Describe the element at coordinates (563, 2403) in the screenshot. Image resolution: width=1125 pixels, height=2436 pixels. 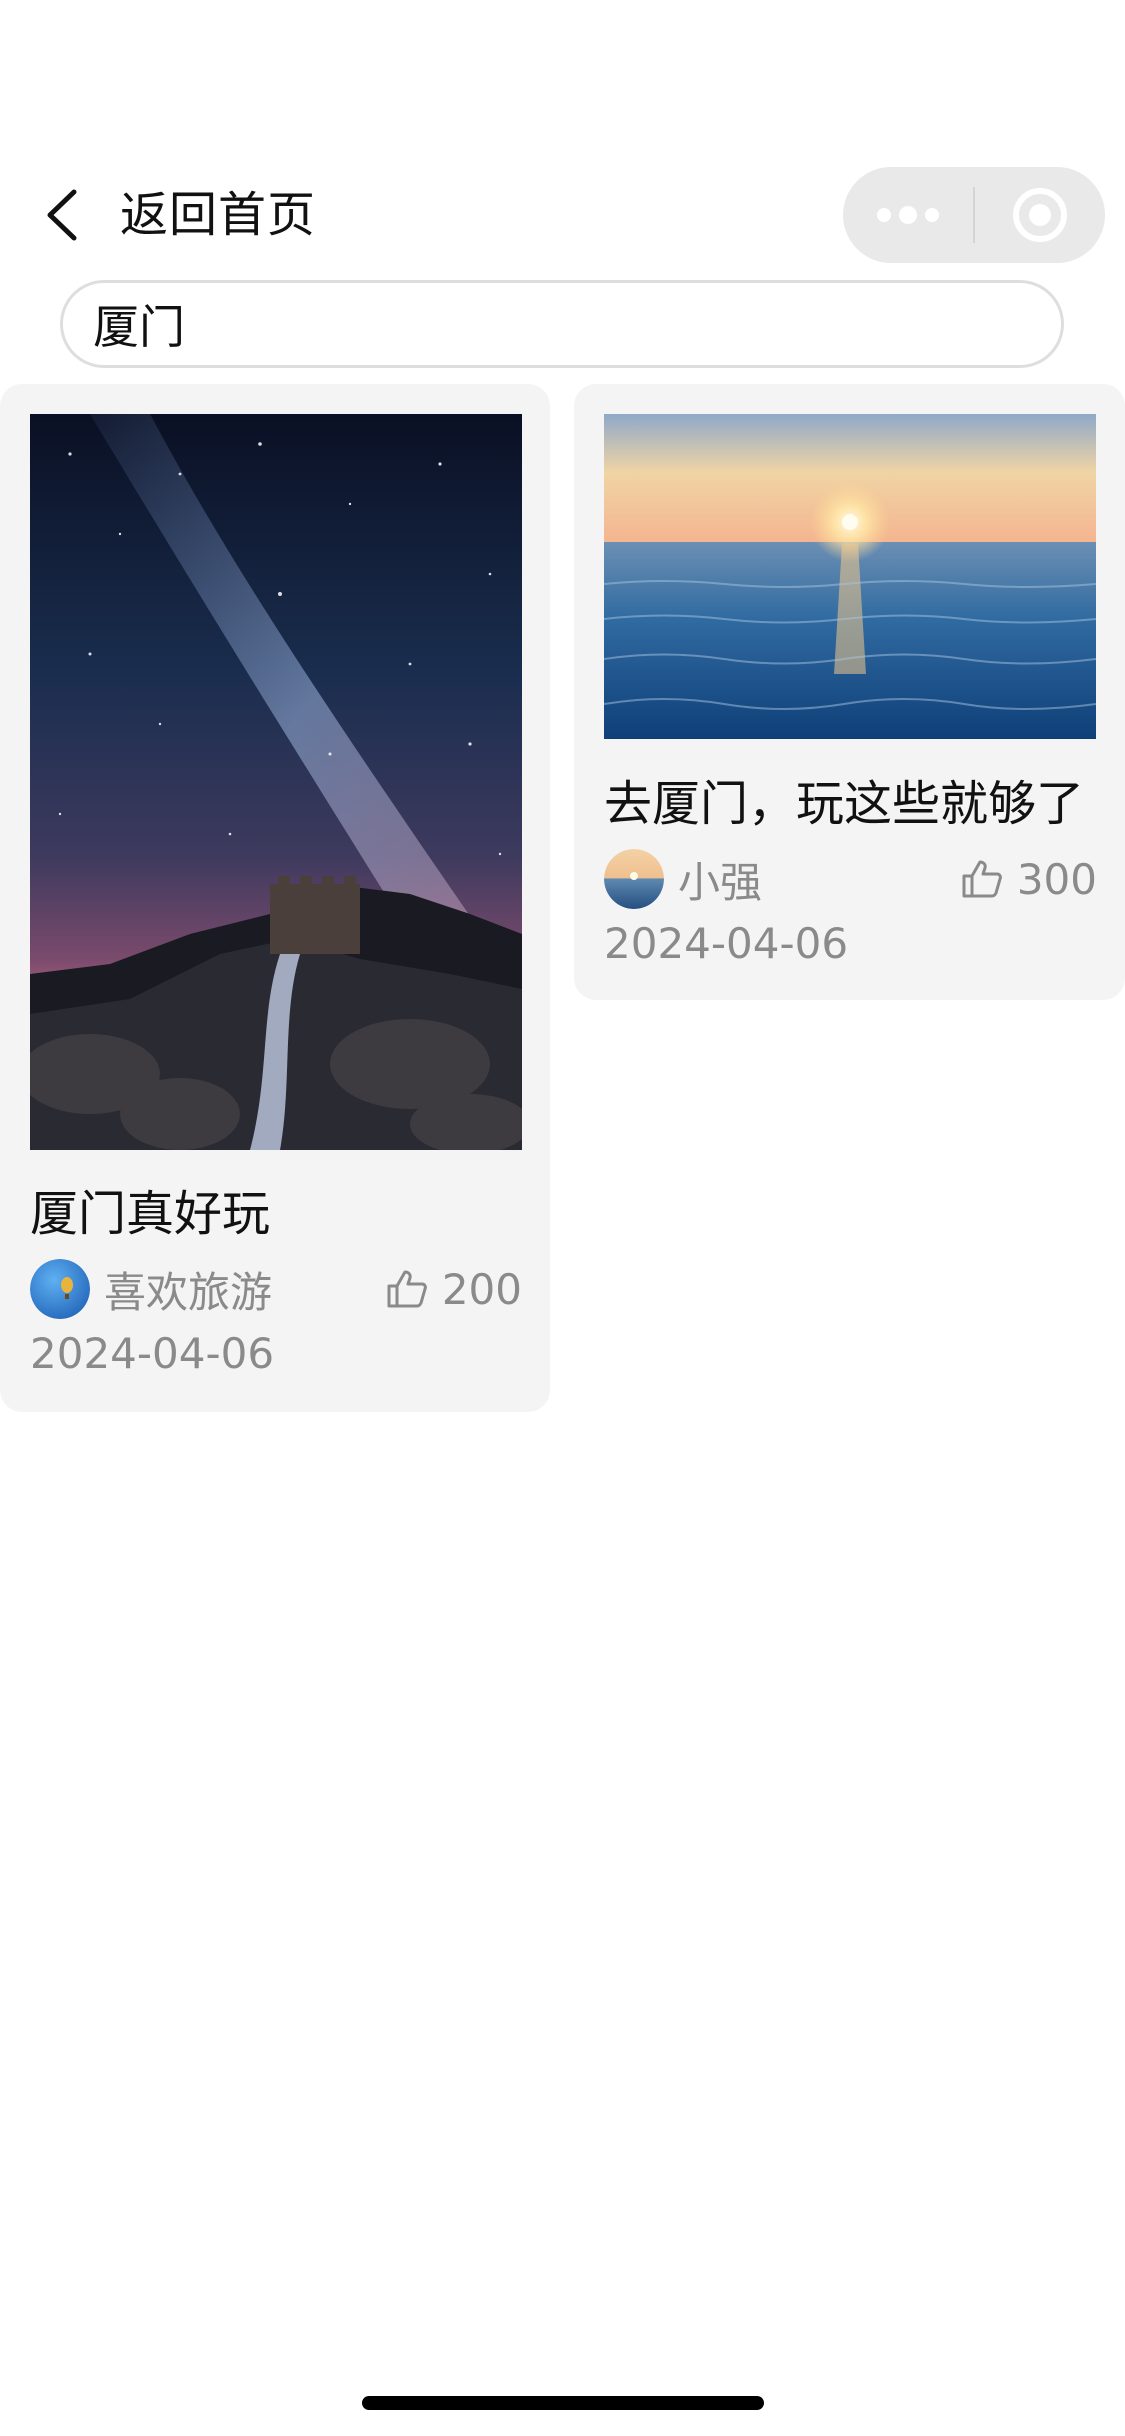
I see `home-indicator` at that location.